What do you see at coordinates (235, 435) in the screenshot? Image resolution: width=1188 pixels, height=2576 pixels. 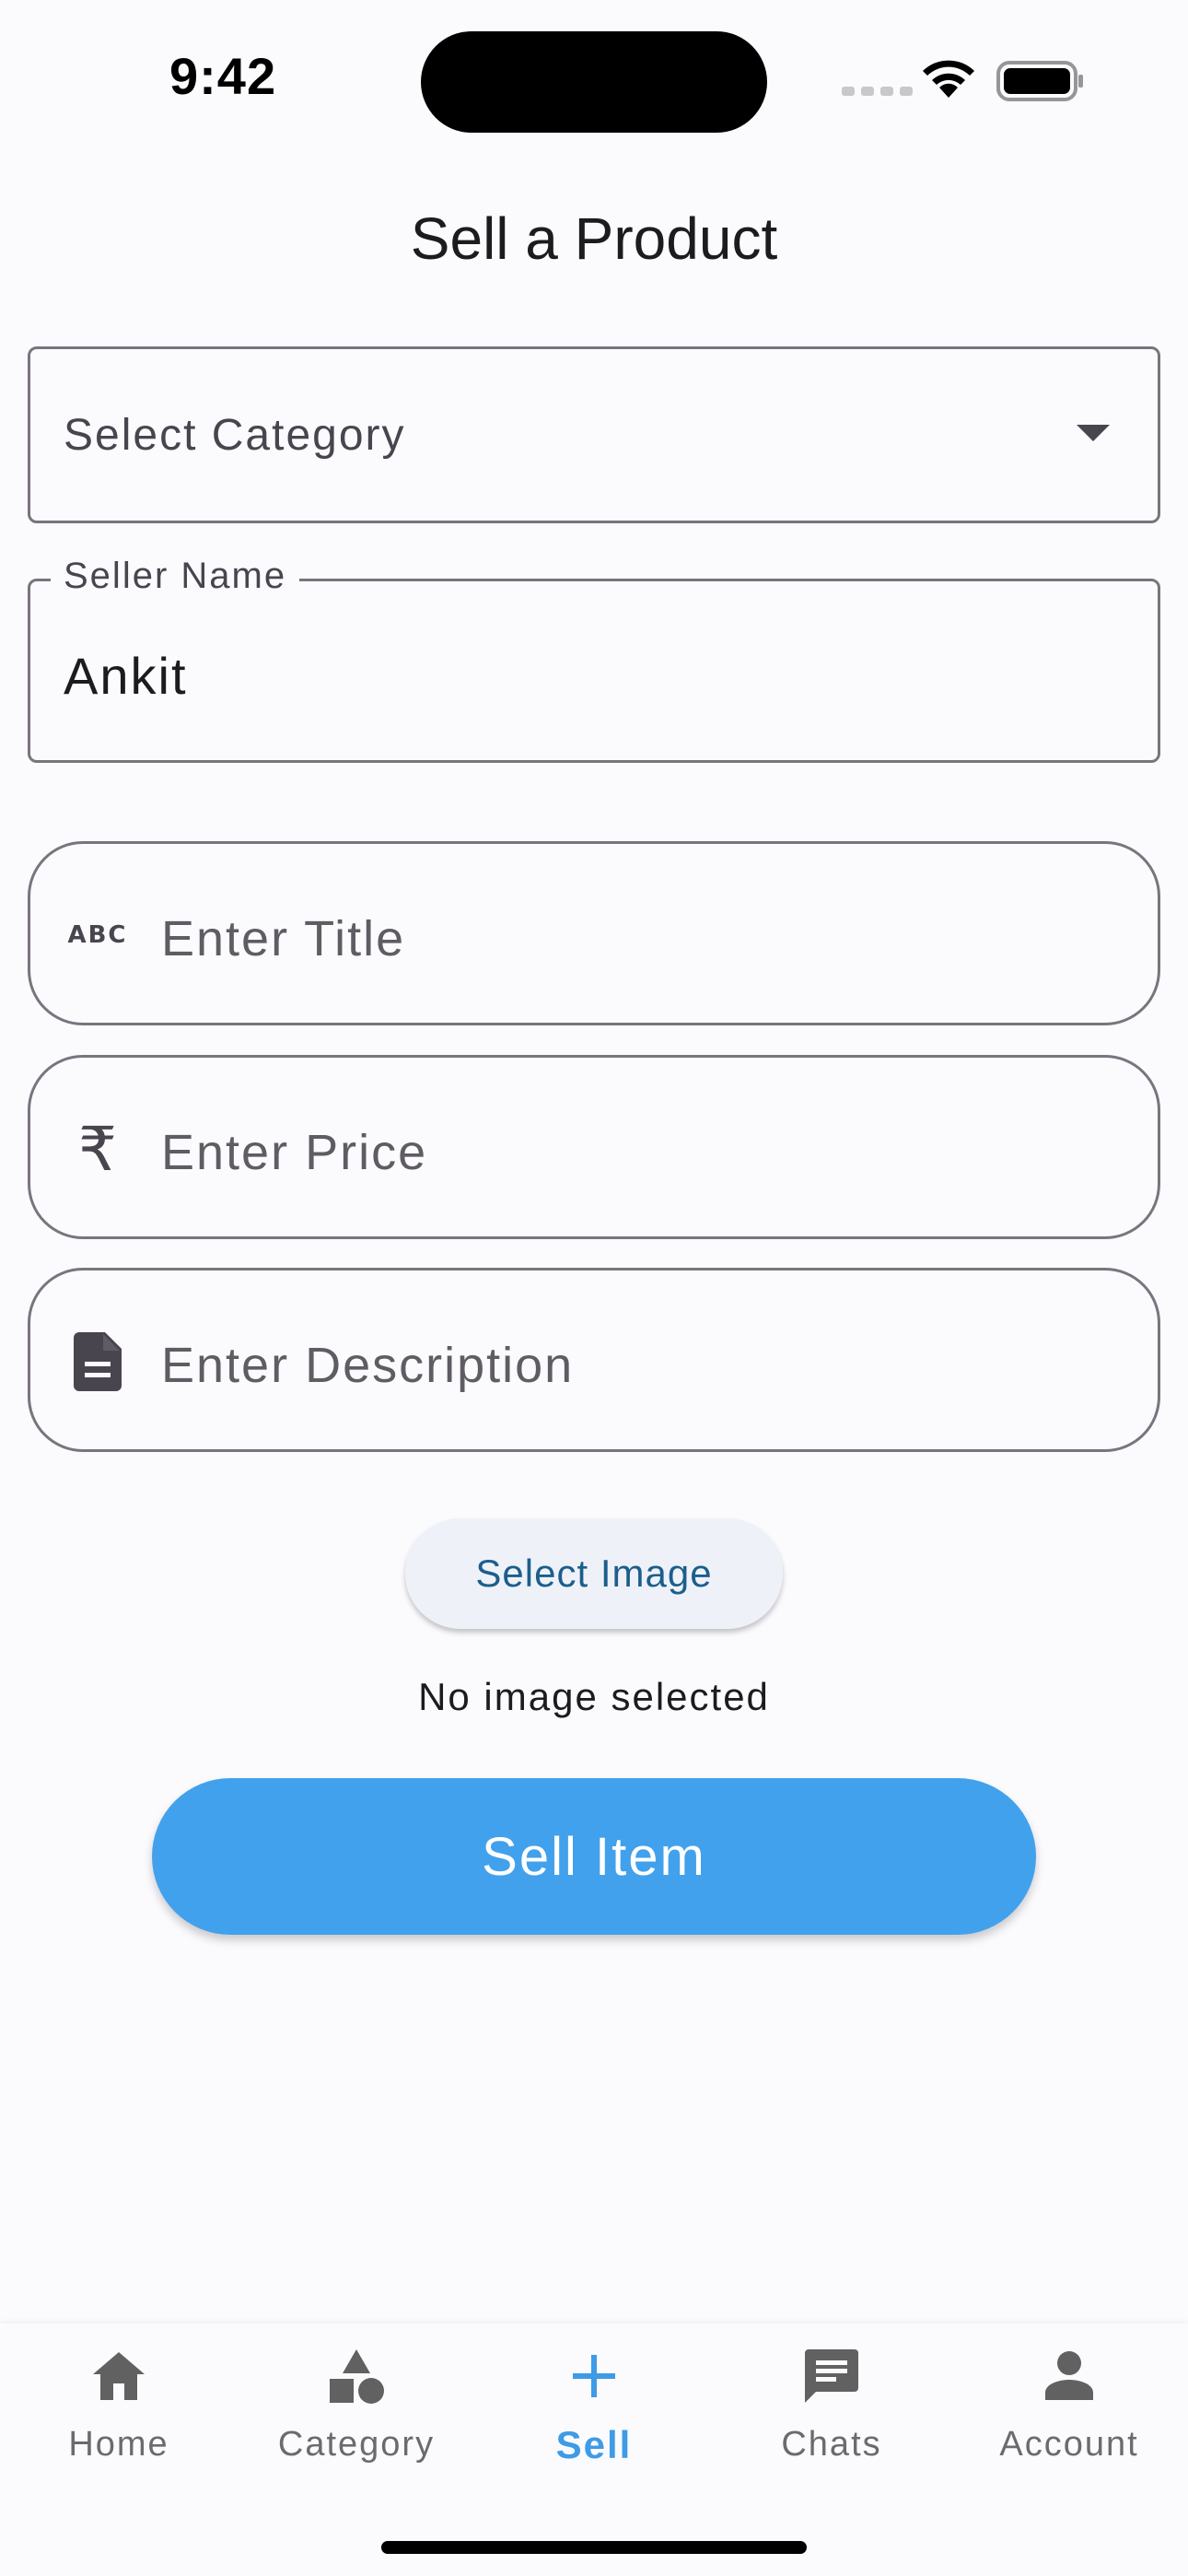 I see `category-dropdown-placeholder: Select Category` at bounding box center [235, 435].